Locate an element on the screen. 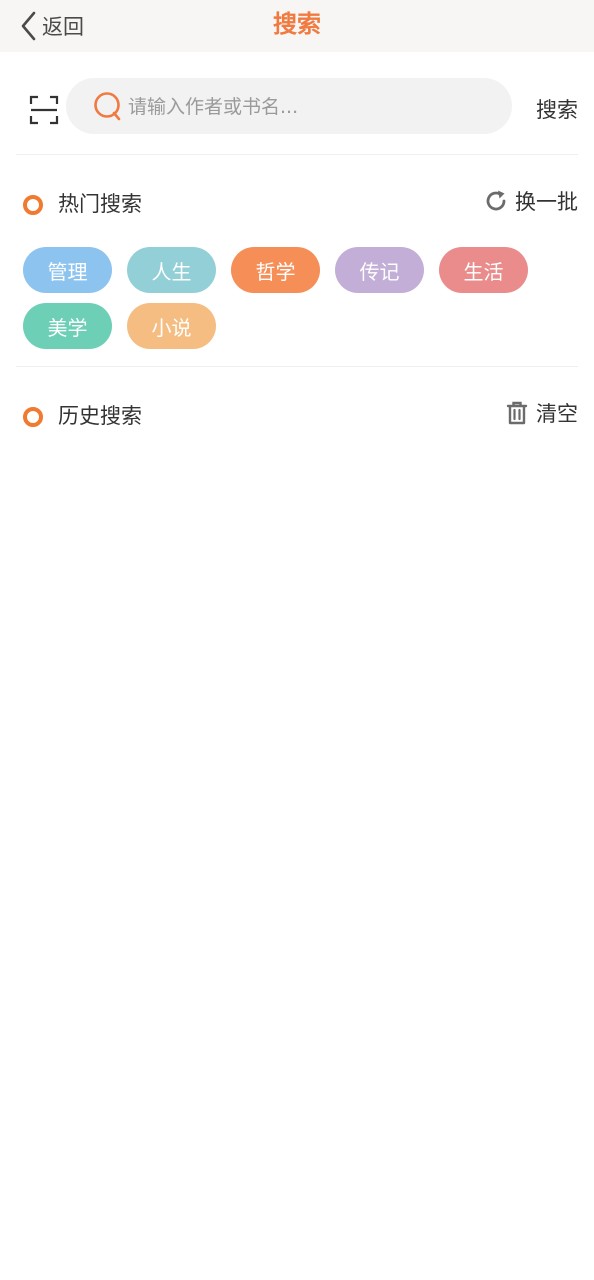 The image size is (594, 1280). clear-label: 清空 is located at coordinates (557, 414).